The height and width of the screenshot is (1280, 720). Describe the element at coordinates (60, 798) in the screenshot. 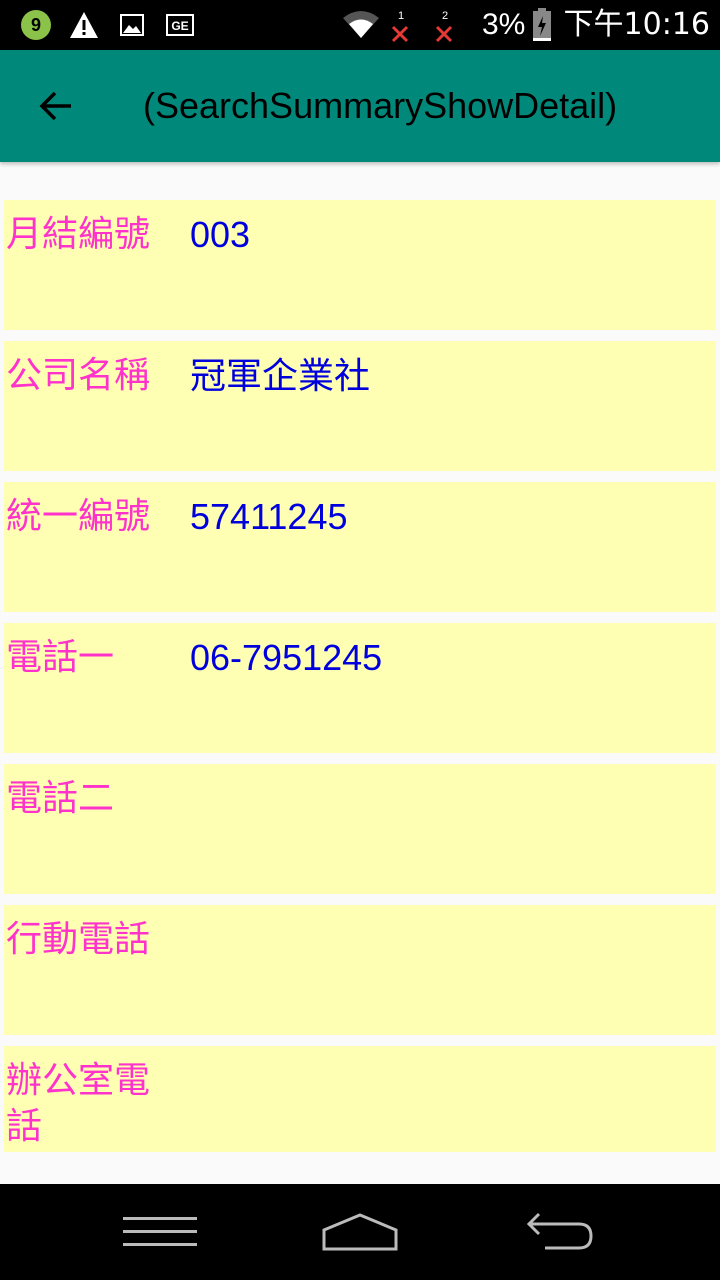

I see `field-label: 電話二` at that location.